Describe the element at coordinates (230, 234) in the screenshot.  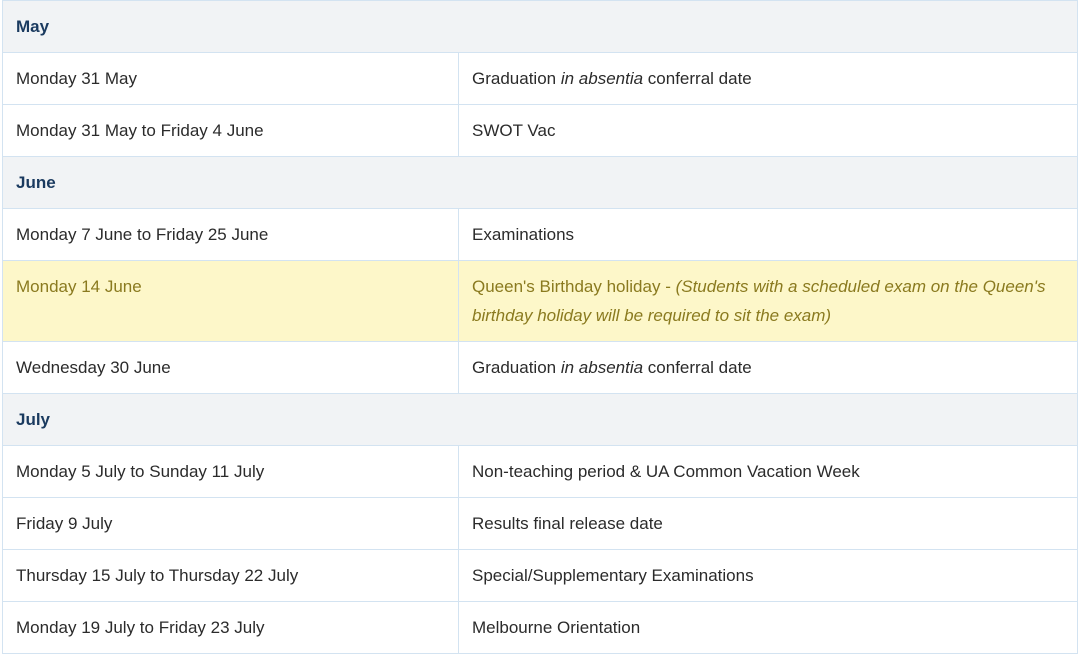
I see `date-cell: Monday 7 June to Friday 25 June` at that location.